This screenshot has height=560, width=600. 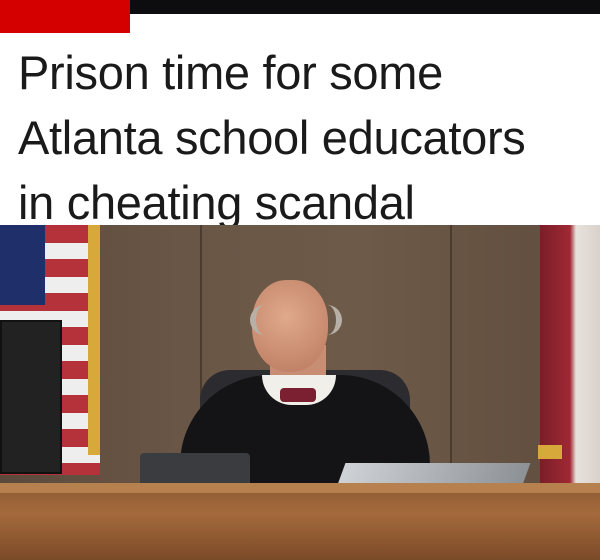 I want to click on top-bar, so click(x=365, y=7).